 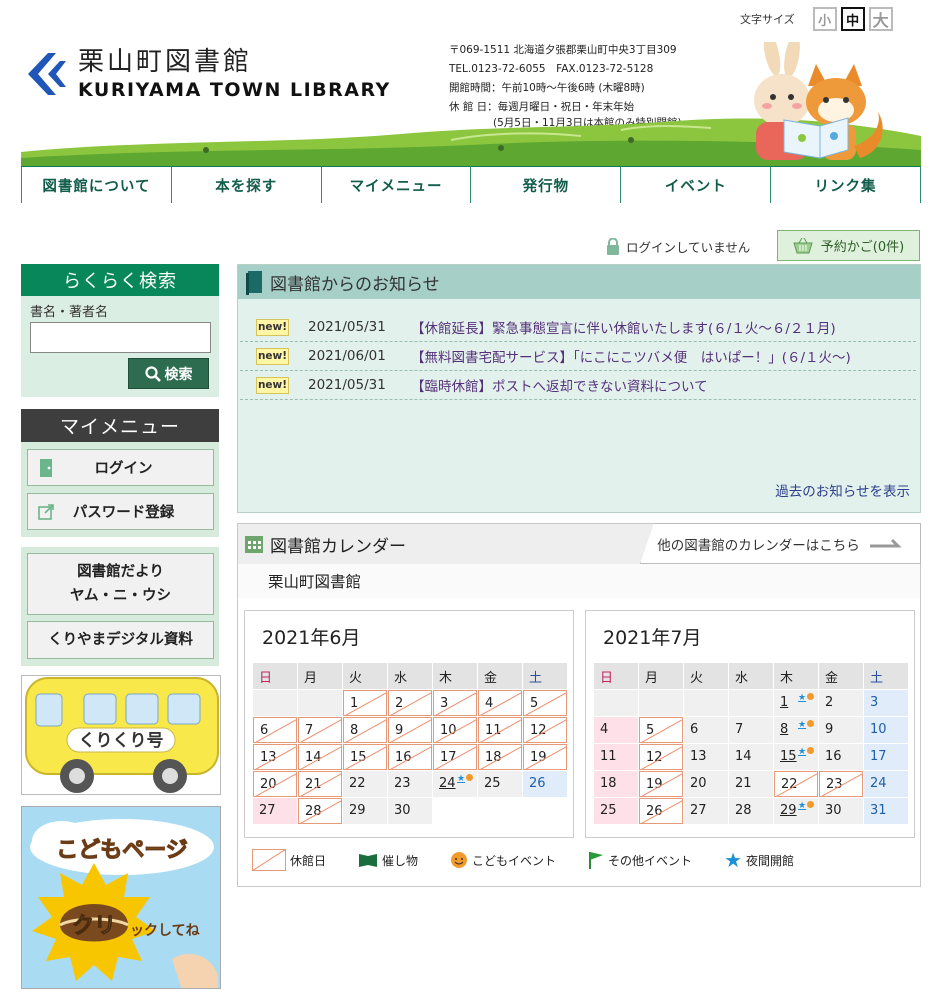 What do you see at coordinates (545, 185) in the screenshot?
I see `nav-publications: 発行物` at bounding box center [545, 185].